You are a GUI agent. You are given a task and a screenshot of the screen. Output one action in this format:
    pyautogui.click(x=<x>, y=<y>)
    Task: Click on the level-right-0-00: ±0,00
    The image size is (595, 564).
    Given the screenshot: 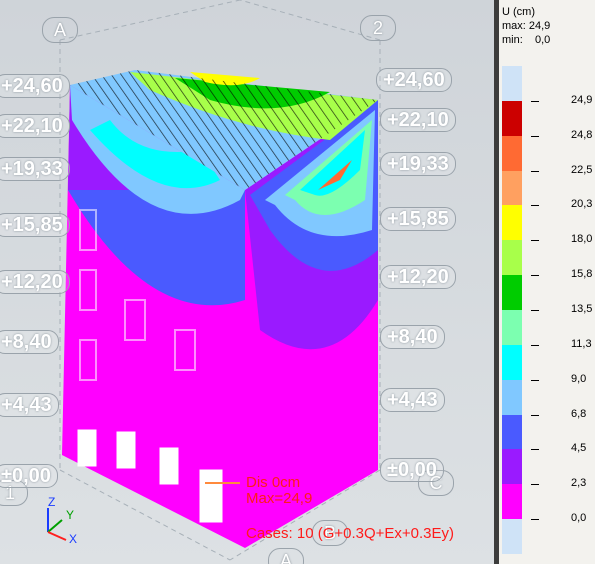 What is the action you would take?
    pyautogui.click(x=412, y=470)
    